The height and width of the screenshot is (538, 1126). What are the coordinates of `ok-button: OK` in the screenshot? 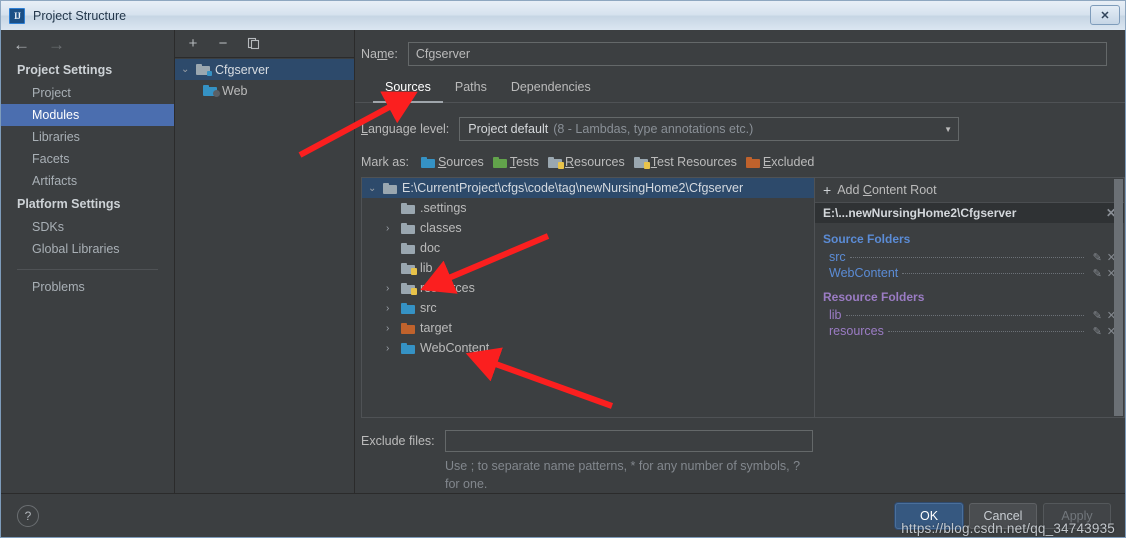 It's located at (929, 515).